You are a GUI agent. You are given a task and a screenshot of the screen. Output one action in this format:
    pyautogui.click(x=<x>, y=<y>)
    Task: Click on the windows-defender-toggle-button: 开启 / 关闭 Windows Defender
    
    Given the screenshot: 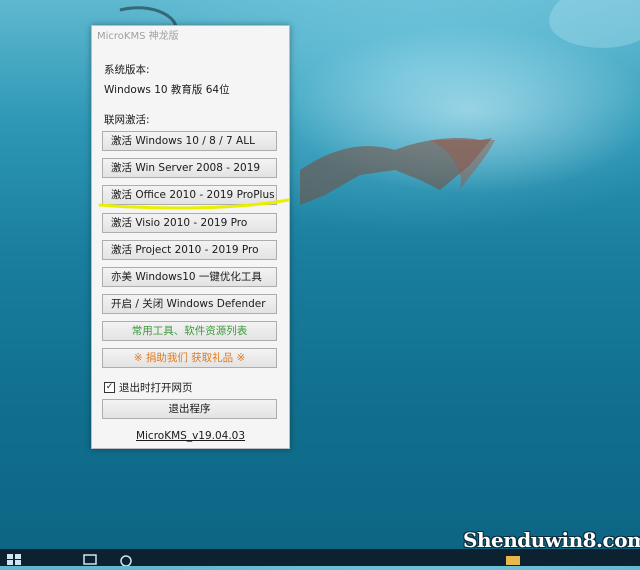 What is the action you would take?
    pyautogui.click(x=189, y=304)
    